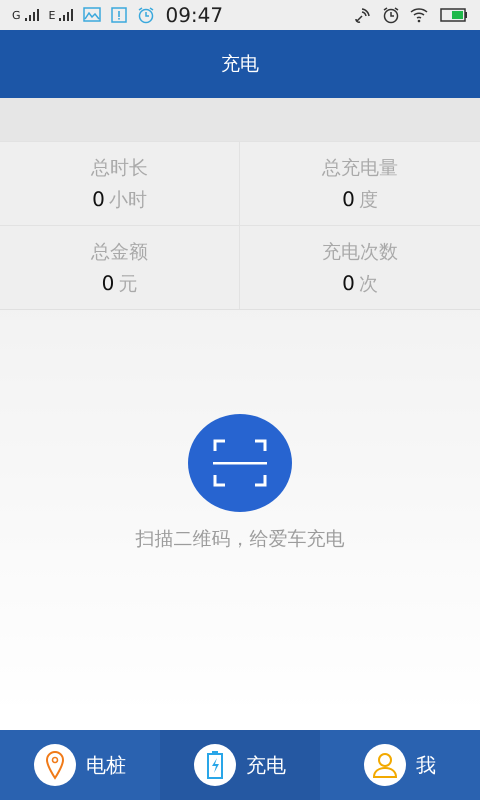  What do you see at coordinates (194, 15) in the screenshot?
I see `clock-time: 09:47` at bounding box center [194, 15].